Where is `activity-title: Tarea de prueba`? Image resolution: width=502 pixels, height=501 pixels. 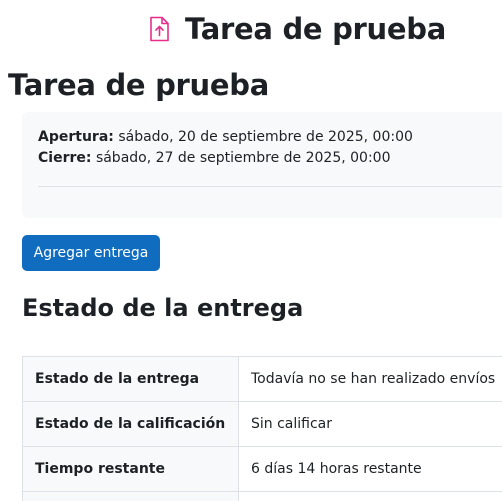 activity-title: Tarea de prueba is located at coordinates (315, 29).